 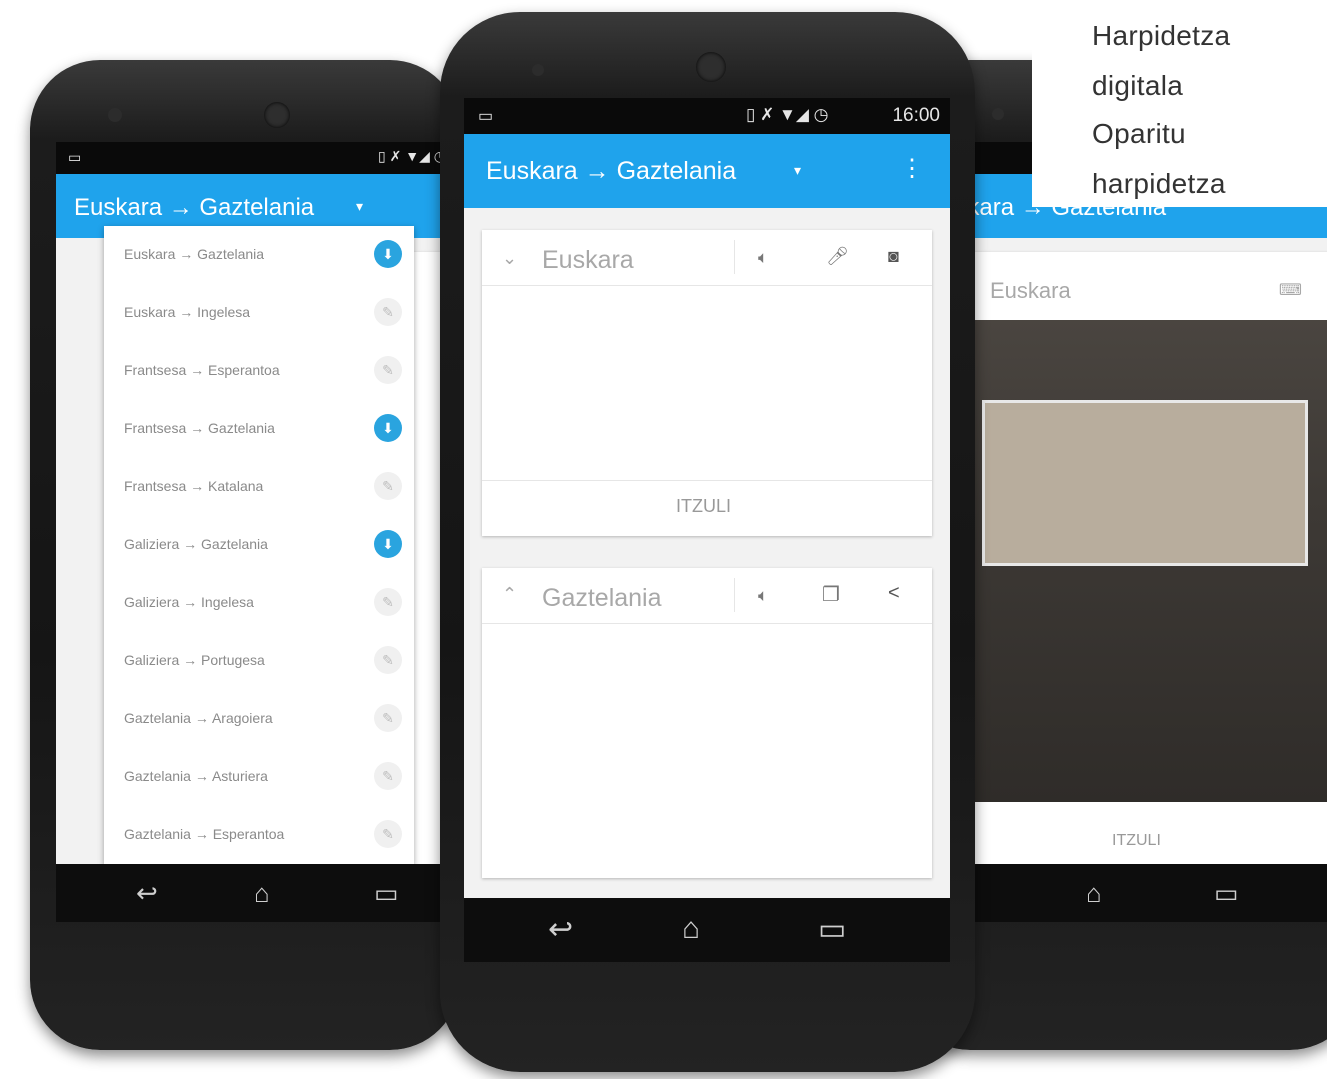 What do you see at coordinates (509, 594) in the screenshot?
I see `chevron-up-icon: ⌃` at bounding box center [509, 594].